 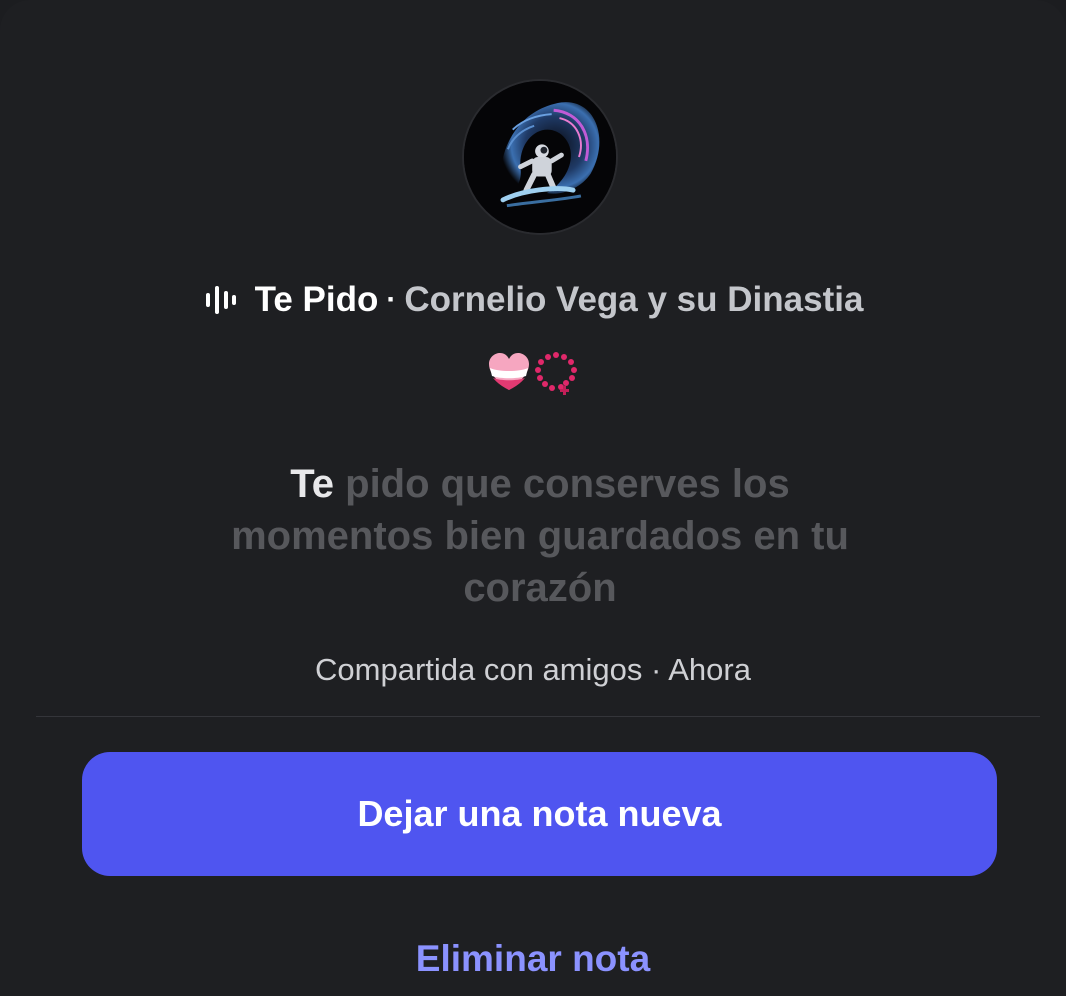 I want to click on audio-waveform-icon, so click(x=220, y=300).